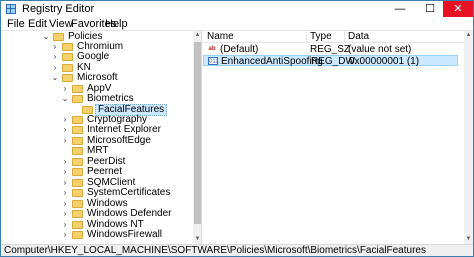 The width and height of the screenshot is (474, 257). Describe the element at coordinates (97, 77) in the screenshot. I see `tree-item-label: Microsoft` at that location.